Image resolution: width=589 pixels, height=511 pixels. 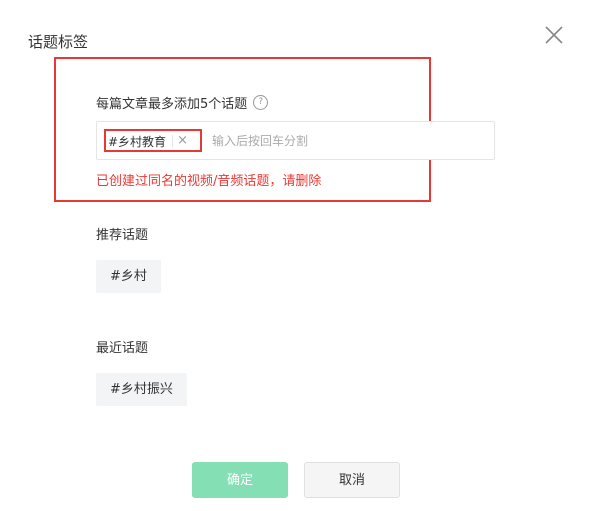 I want to click on duplicate-topic-error: 已创建过同名的视频/音频话题，请删除, so click(x=209, y=181).